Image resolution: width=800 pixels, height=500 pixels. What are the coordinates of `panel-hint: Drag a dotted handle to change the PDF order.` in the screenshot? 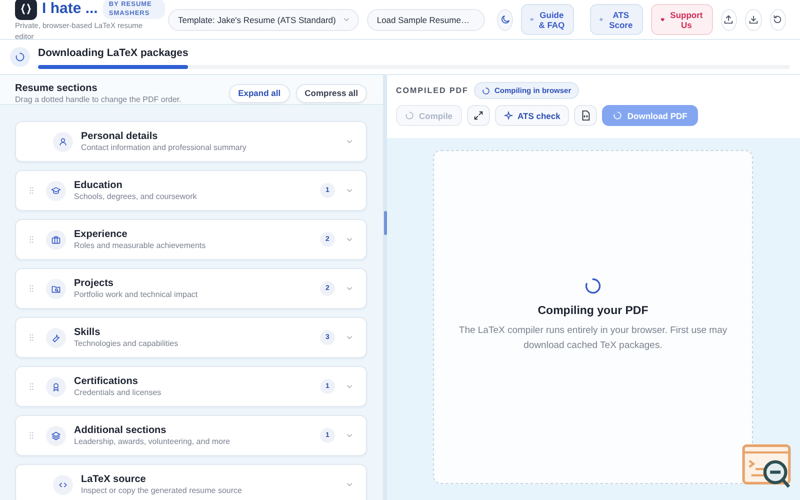 It's located at (98, 99).